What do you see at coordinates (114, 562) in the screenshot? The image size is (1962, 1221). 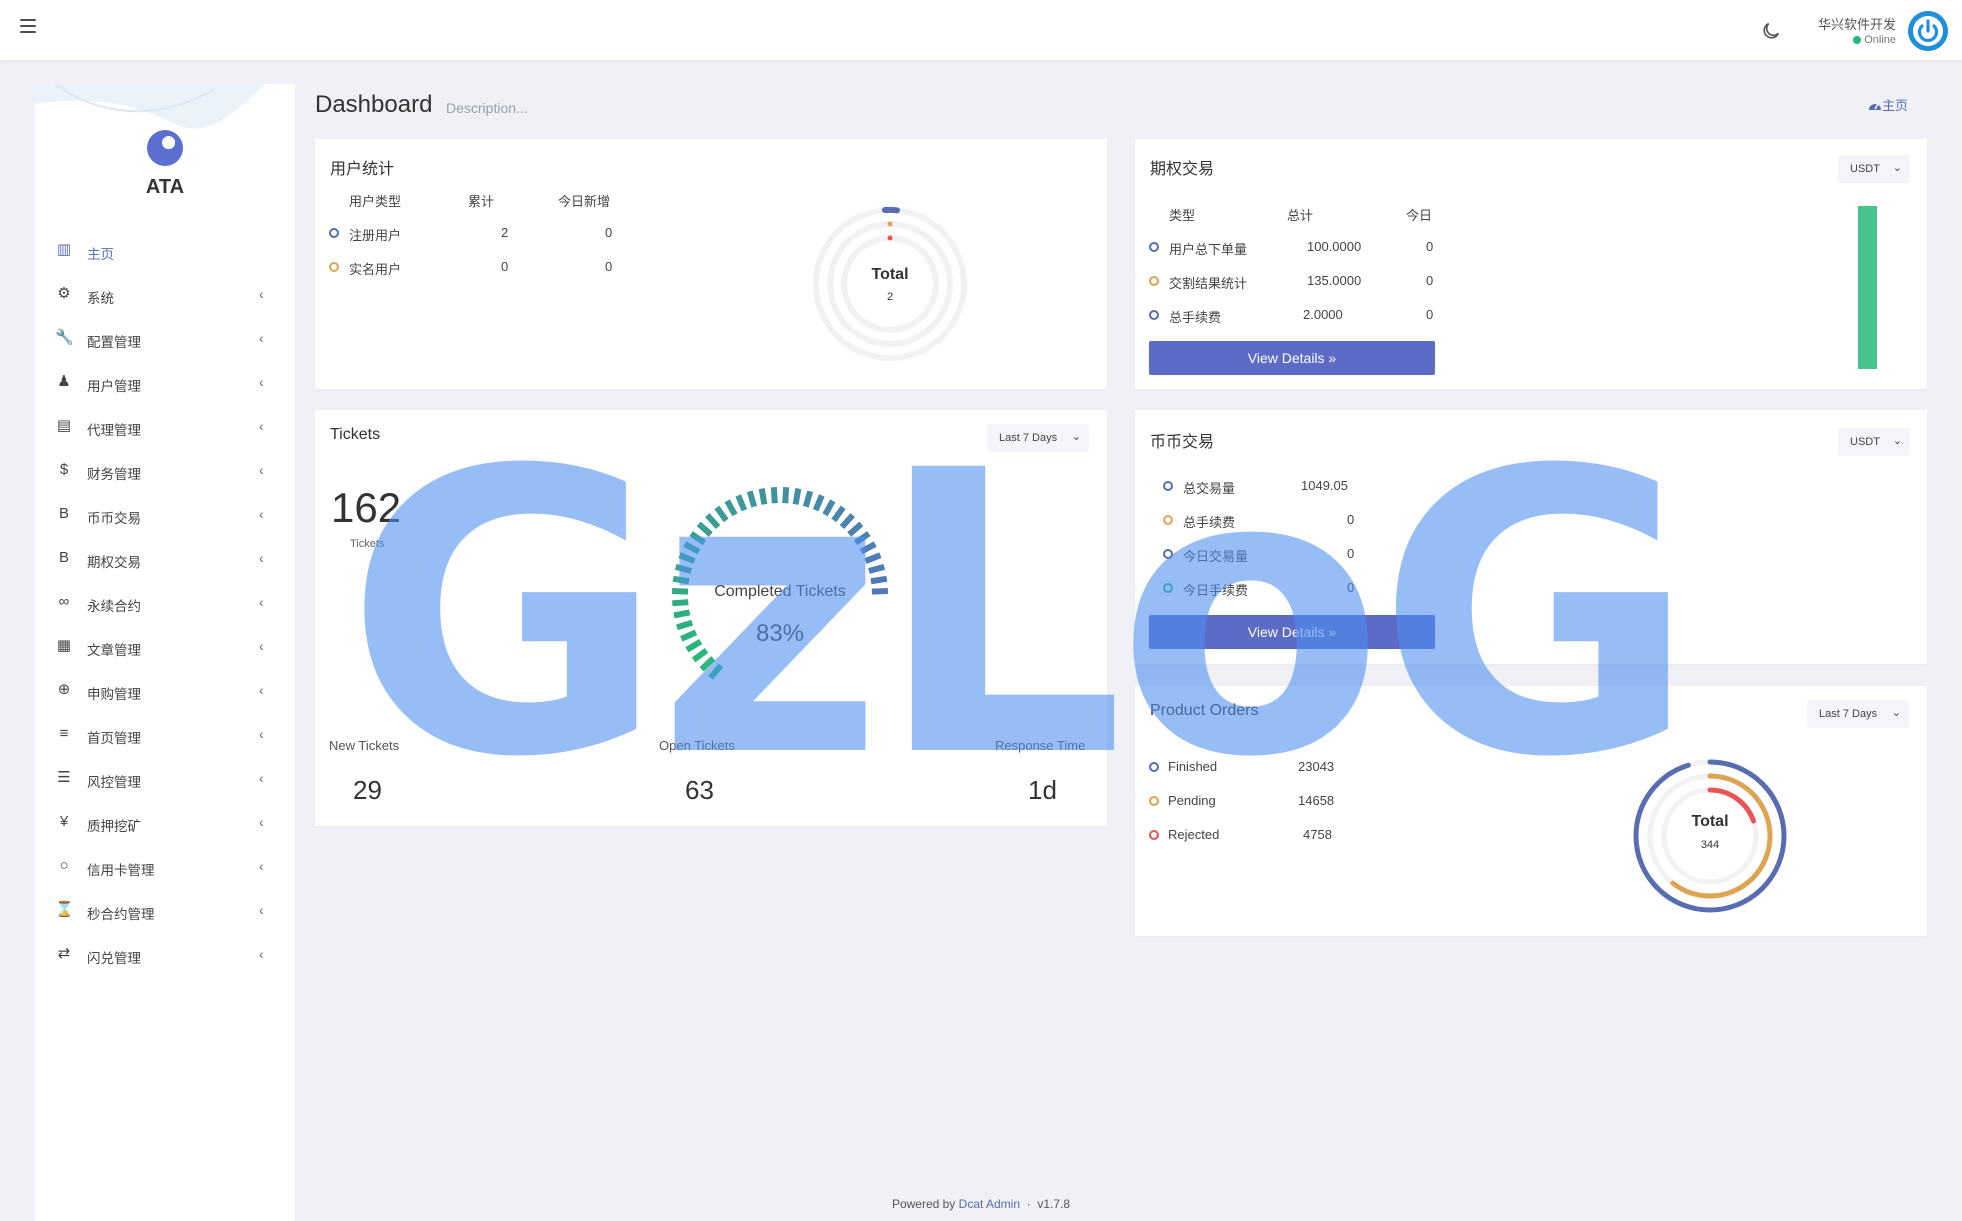 I see `sidebar-item-label: 期权交易` at bounding box center [114, 562].